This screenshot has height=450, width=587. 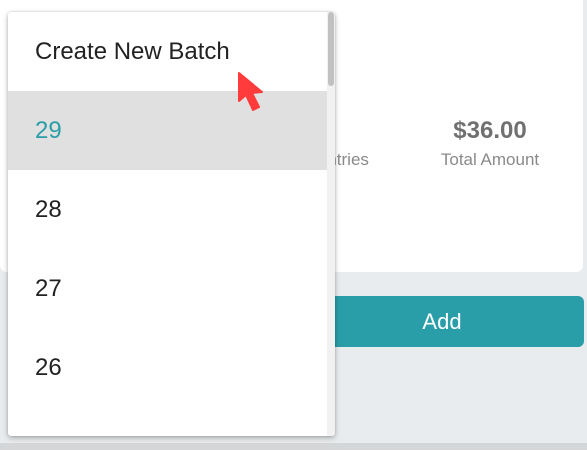 What do you see at coordinates (490, 130) in the screenshot?
I see `total-amount-value: $36.00` at bounding box center [490, 130].